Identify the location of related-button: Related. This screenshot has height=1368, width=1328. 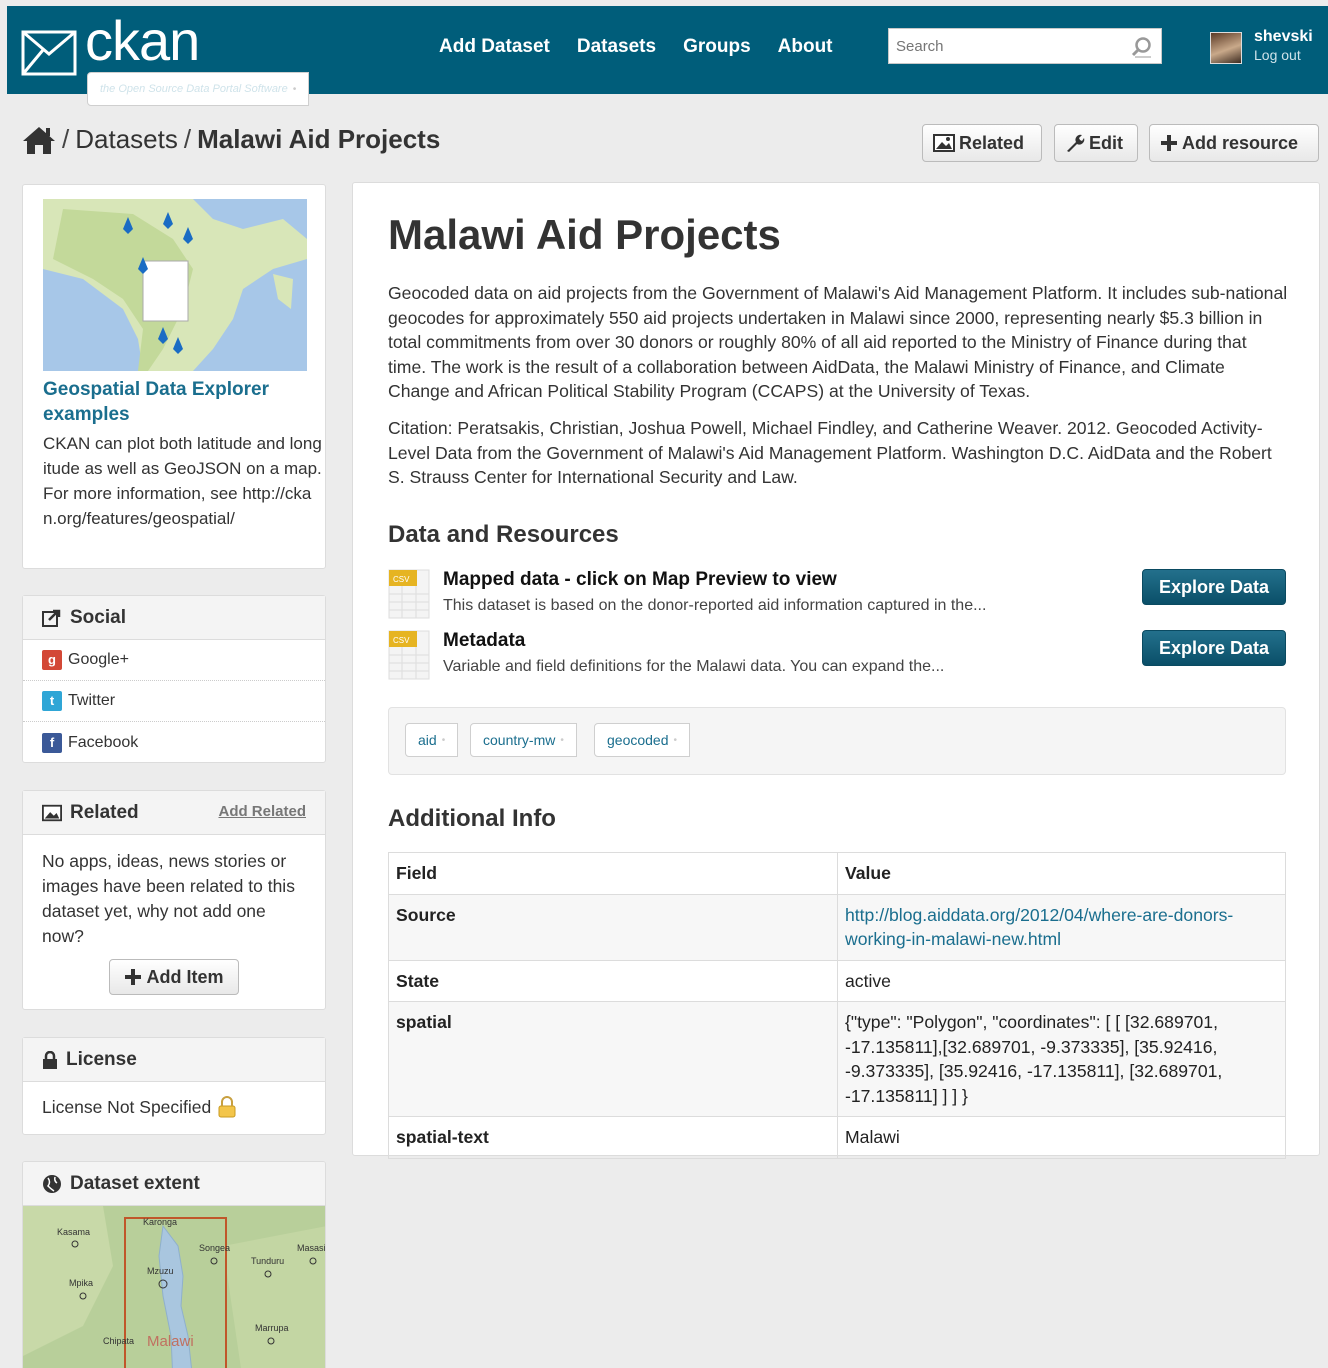
(982, 143).